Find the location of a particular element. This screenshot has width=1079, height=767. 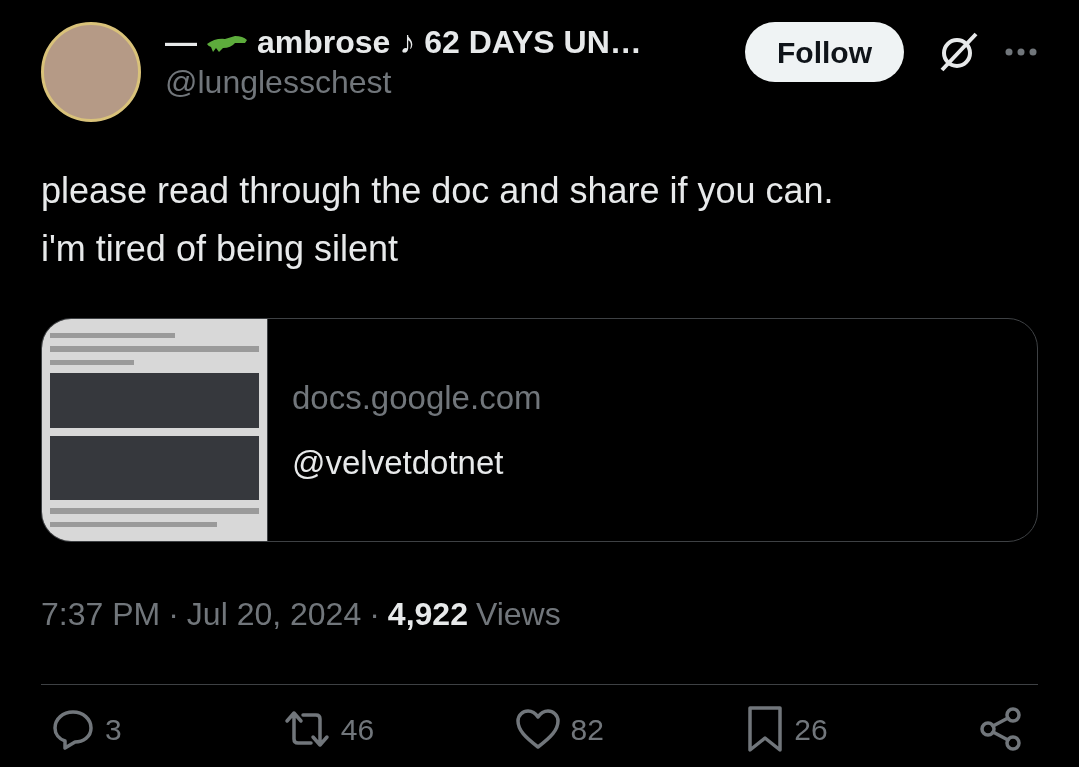

views-count: 4,922 is located at coordinates (427, 614).